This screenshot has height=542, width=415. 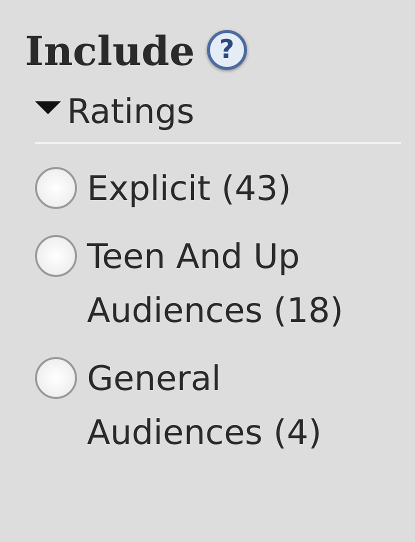 I want to click on help-button: ?, so click(x=226, y=50).